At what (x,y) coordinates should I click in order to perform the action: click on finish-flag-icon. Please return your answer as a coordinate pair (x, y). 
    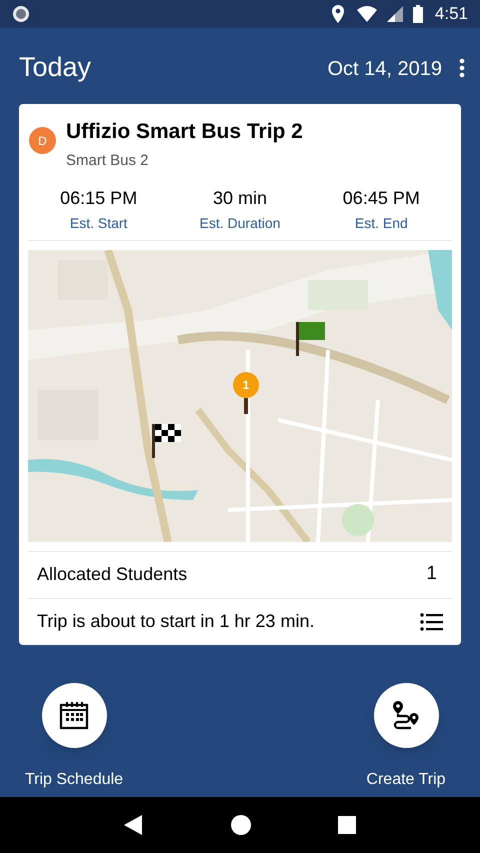
    Looking at the image, I should click on (167, 441).